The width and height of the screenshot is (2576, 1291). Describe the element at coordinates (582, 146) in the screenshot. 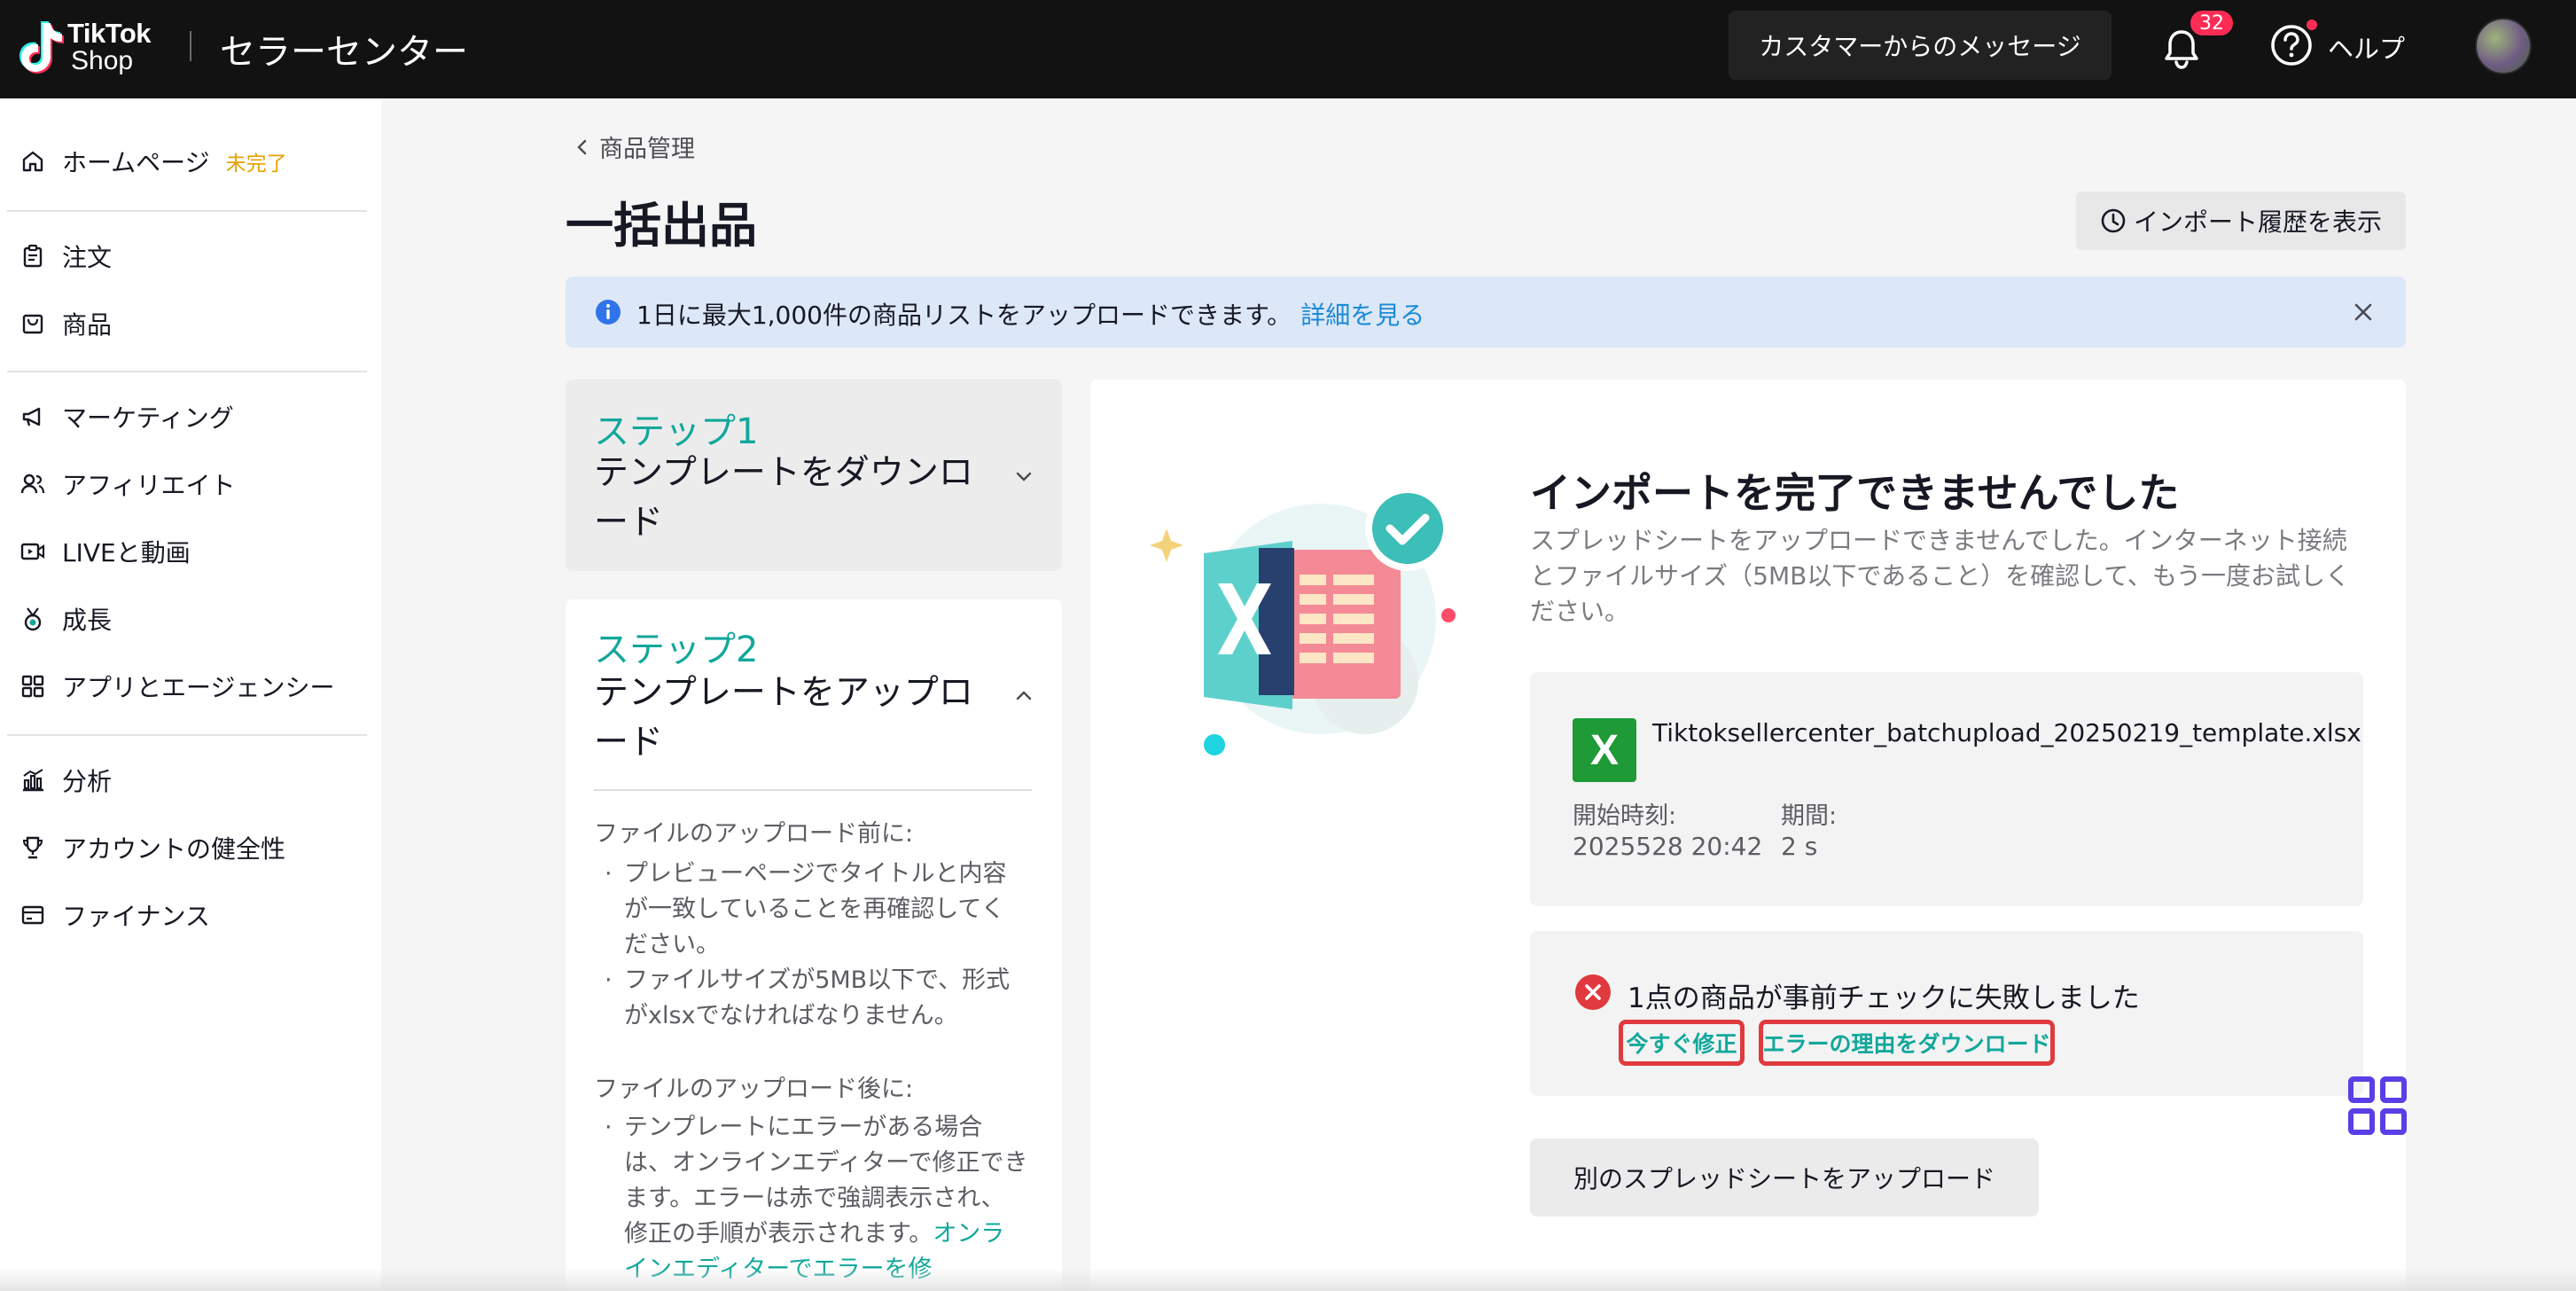

I see `chevron-left-icon` at that location.